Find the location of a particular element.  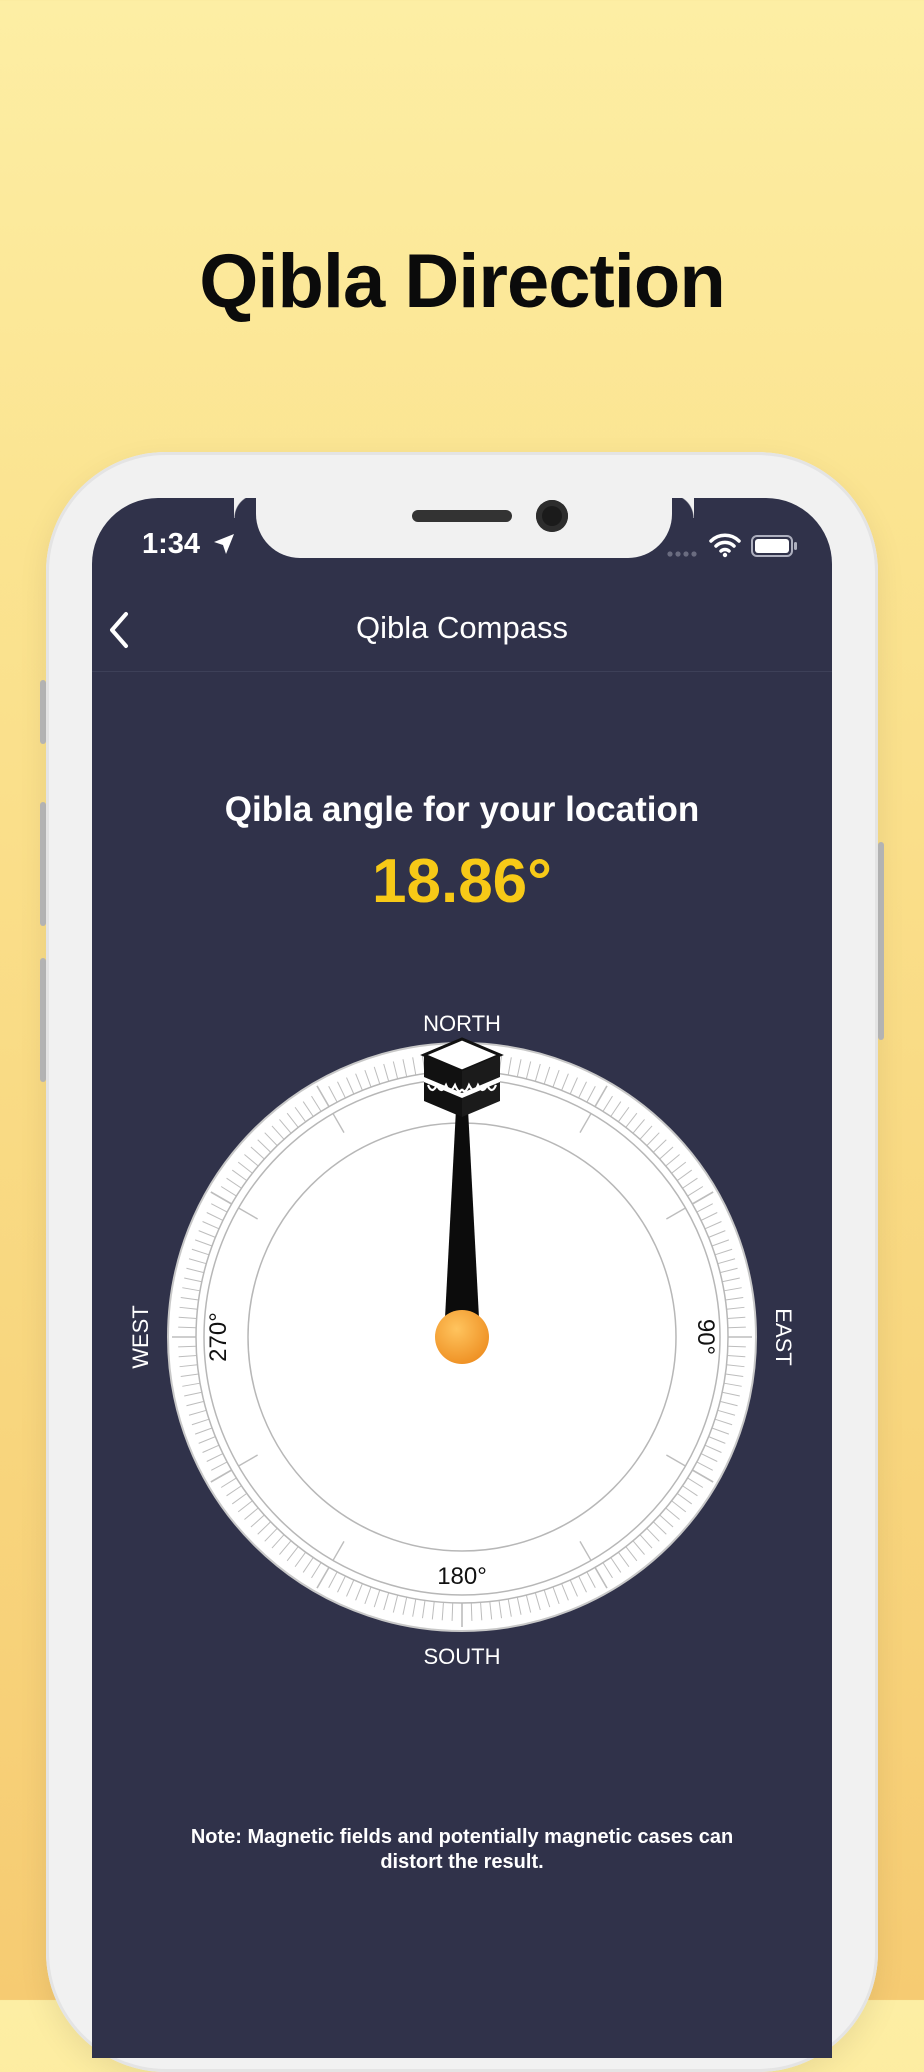

qibla-angle-label: Qibla angle for your location is located at coordinates (462, 809).